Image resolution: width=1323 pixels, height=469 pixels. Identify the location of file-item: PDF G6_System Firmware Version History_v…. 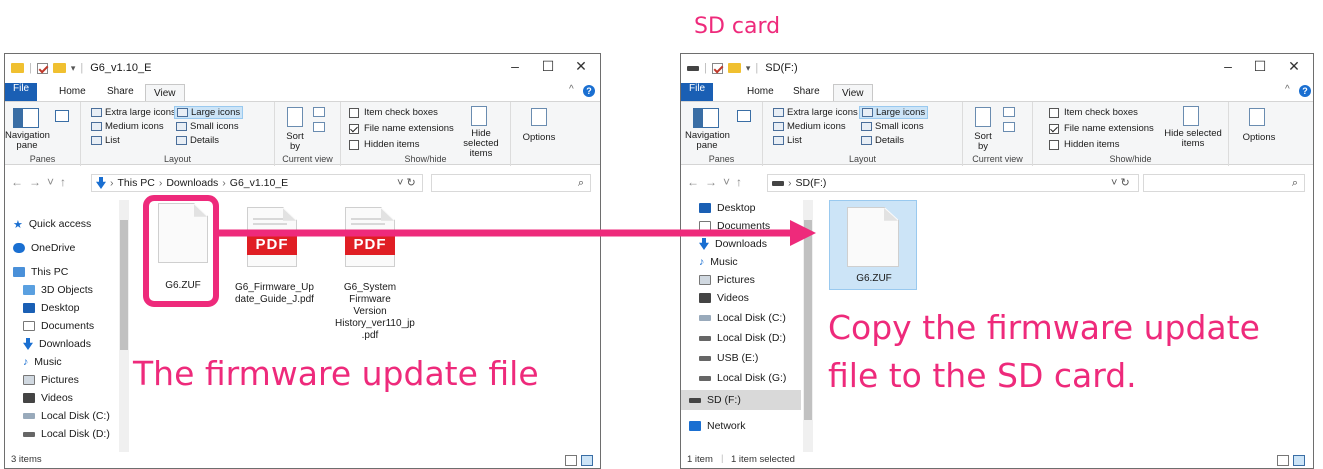
(373, 272).